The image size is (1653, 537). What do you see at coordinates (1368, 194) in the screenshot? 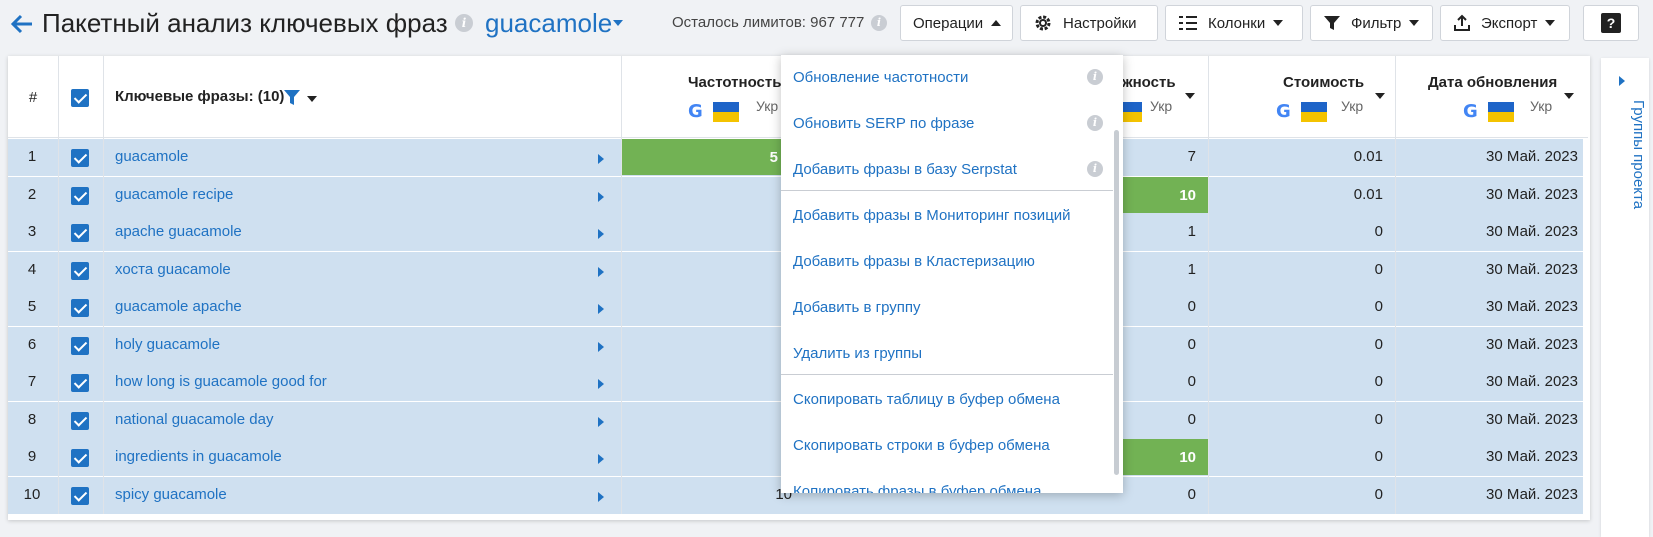
I see `cost-cell: 0.01` at bounding box center [1368, 194].